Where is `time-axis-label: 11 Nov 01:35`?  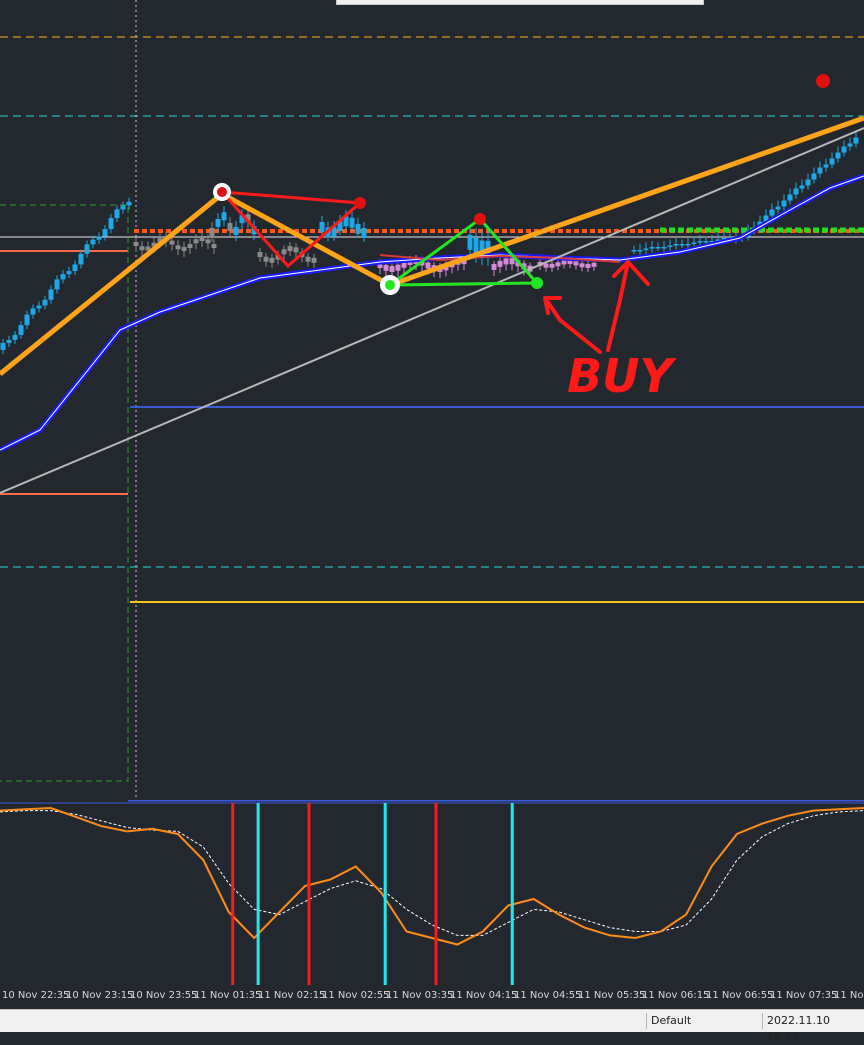
time-axis-label: 11 Nov 01:35 is located at coordinates (228, 995).